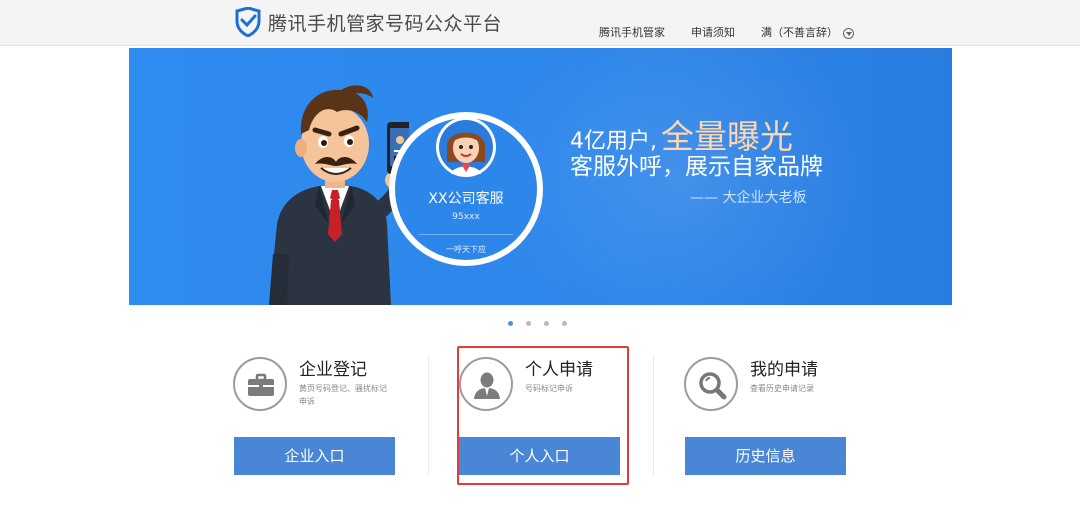 The image size is (1080, 521). I want to click on card-divider, so click(466, 234).